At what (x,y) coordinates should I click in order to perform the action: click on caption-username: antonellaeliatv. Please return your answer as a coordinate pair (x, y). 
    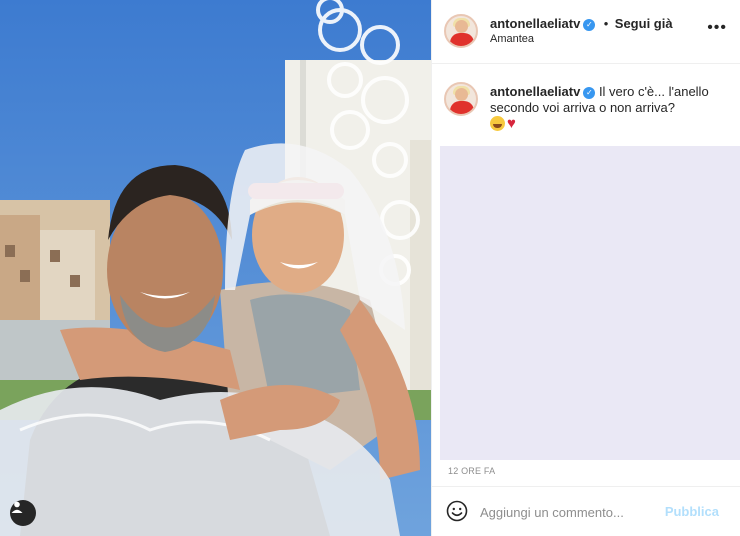
    Looking at the image, I should click on (535, 91).